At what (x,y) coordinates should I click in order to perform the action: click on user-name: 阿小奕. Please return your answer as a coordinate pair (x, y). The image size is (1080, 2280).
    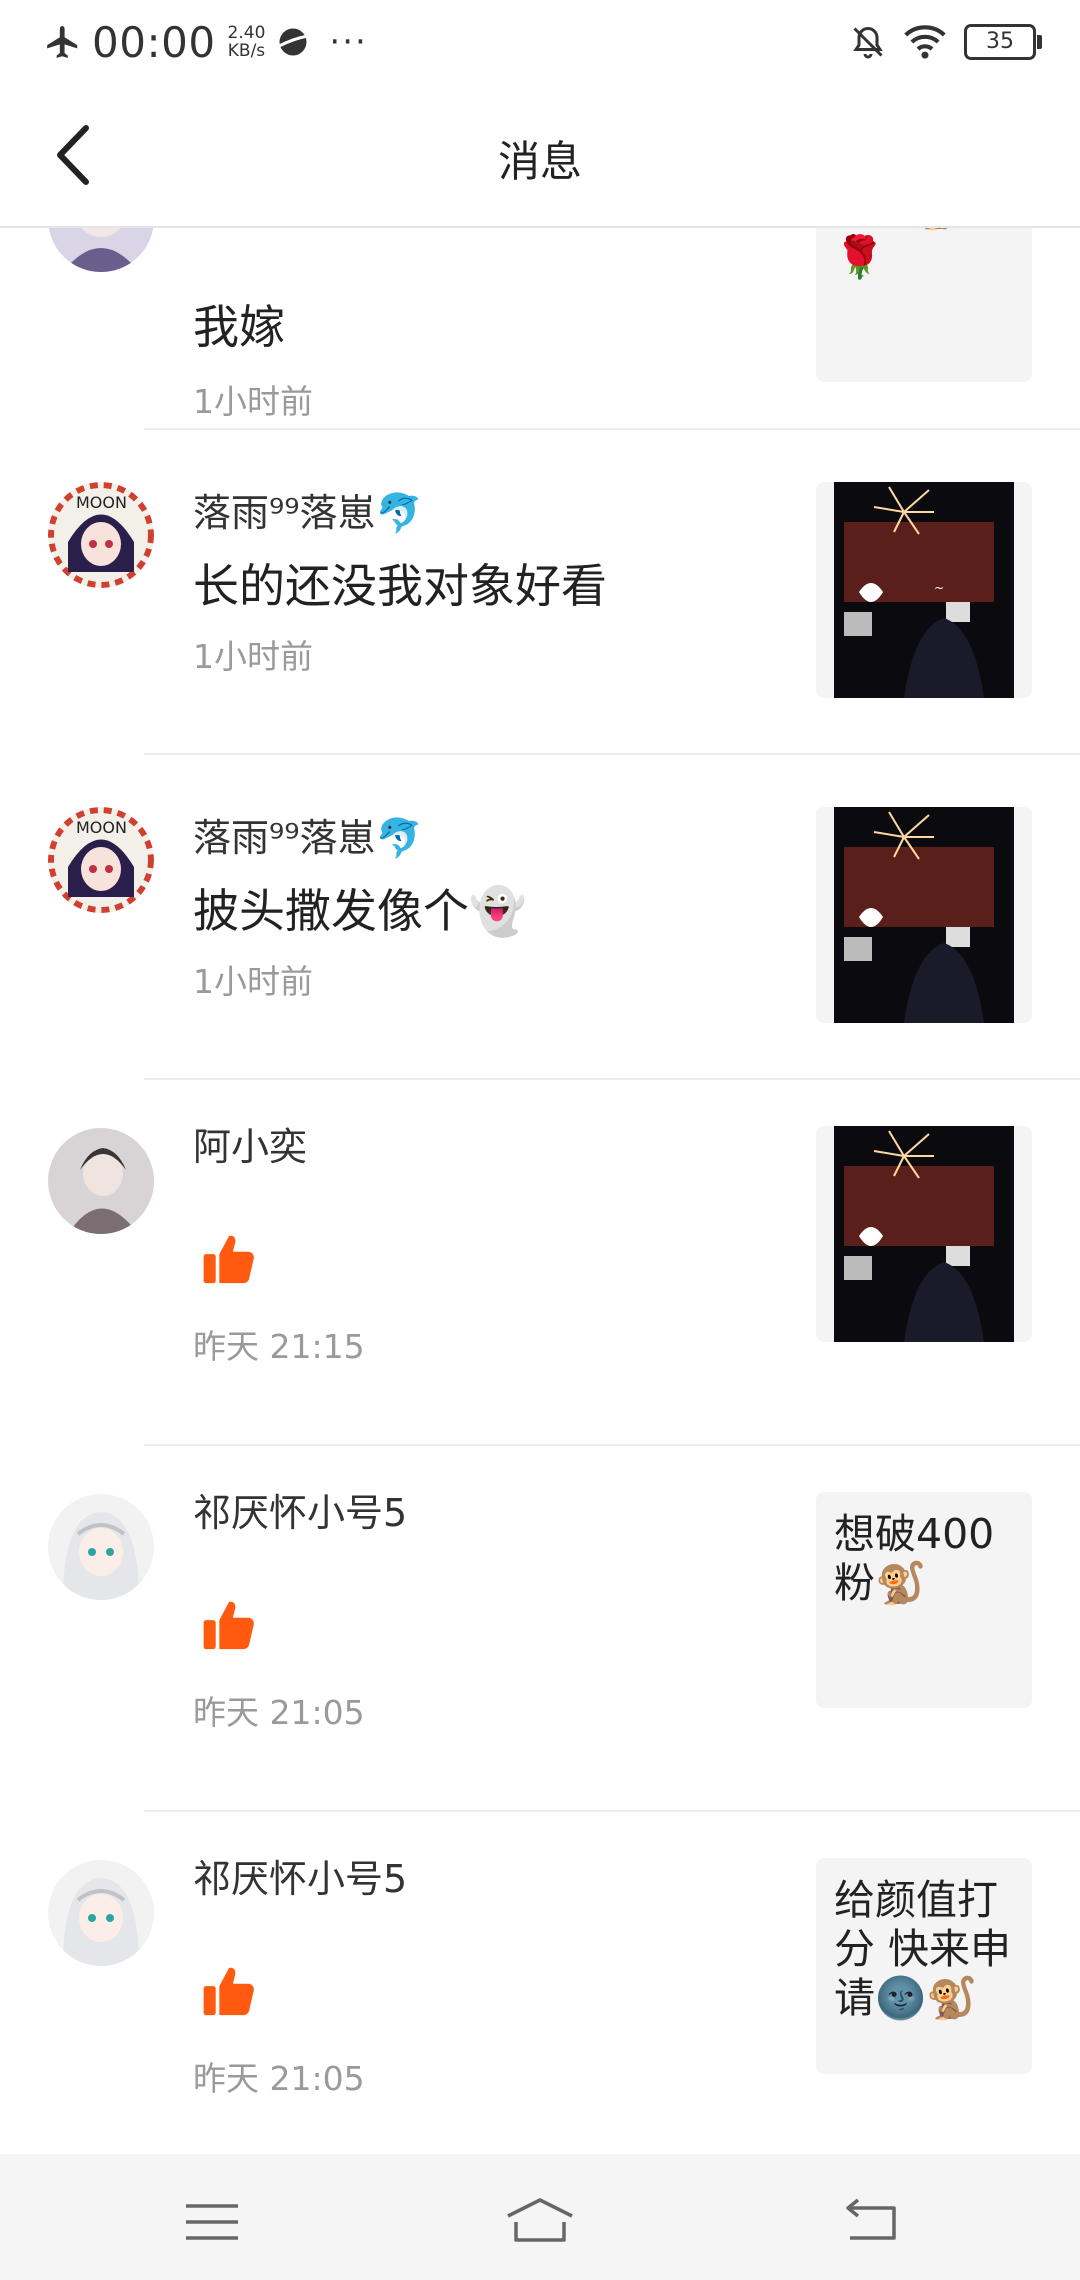
    Looking at the image, I should click on (250, 1143).